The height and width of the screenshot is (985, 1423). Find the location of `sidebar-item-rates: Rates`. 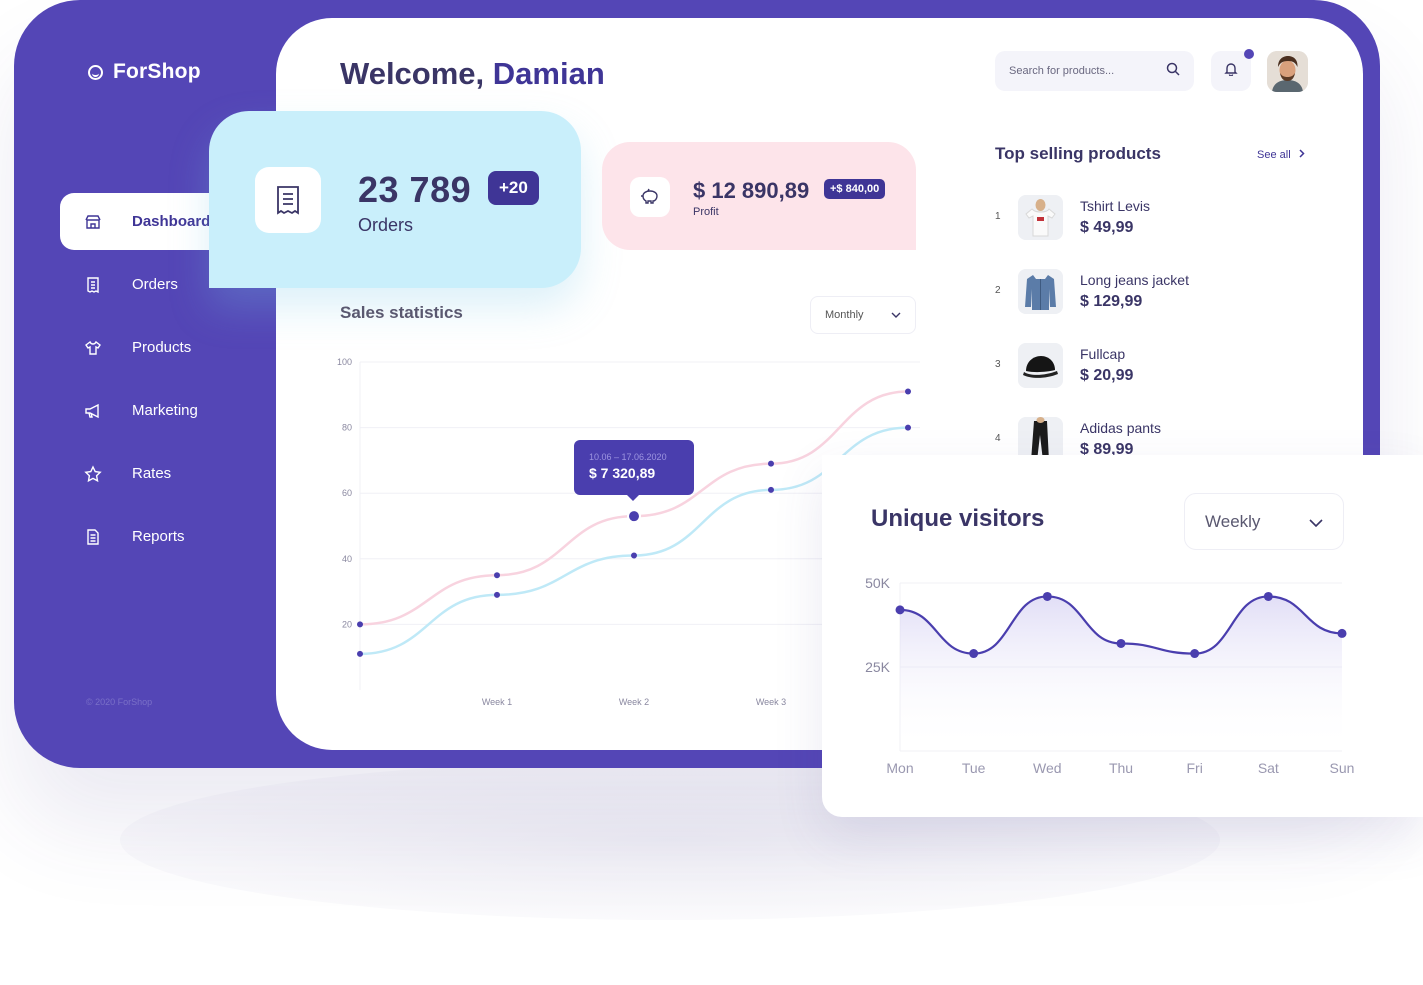

sidebar-item-rates: Rates is located at coordinates (170, 473).